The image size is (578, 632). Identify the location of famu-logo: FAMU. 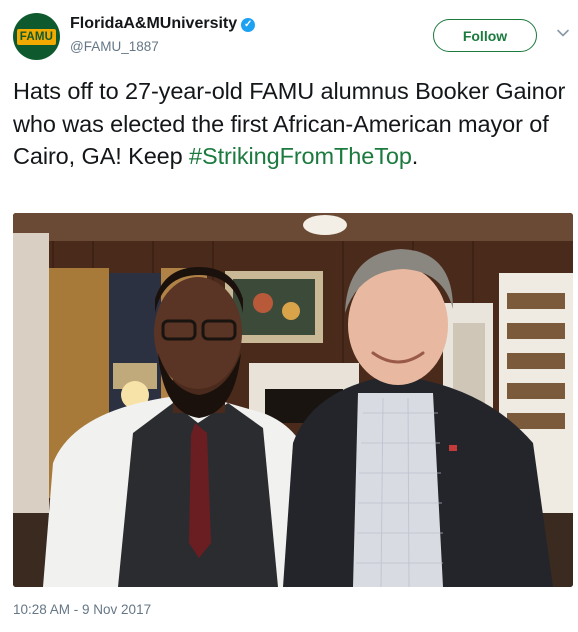
(36, 36).